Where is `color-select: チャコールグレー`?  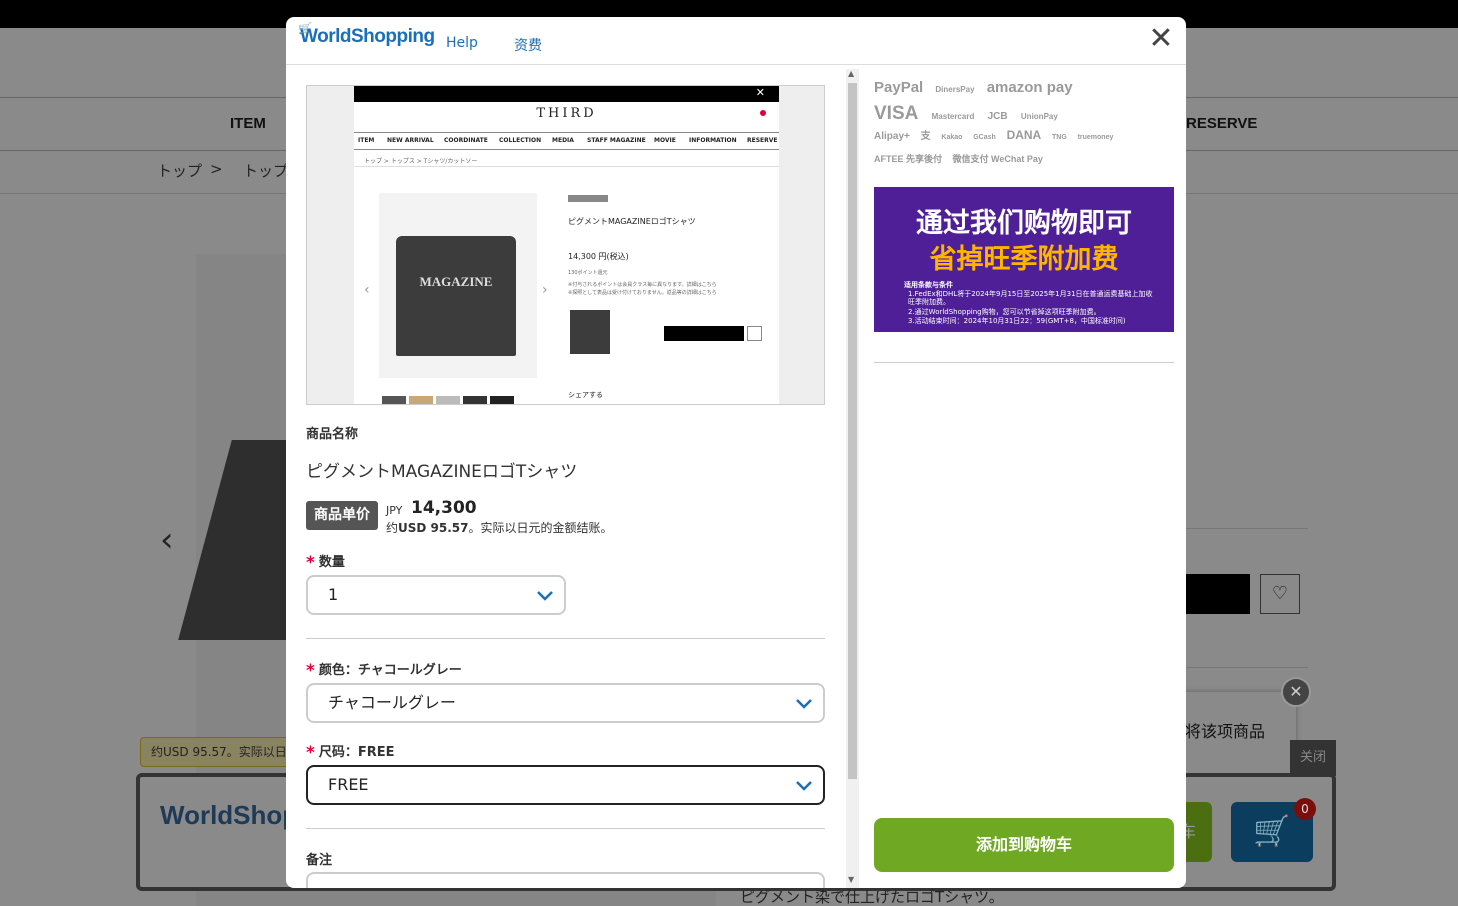 color-select: チャコールグレー is located at coordinates (565, 703).